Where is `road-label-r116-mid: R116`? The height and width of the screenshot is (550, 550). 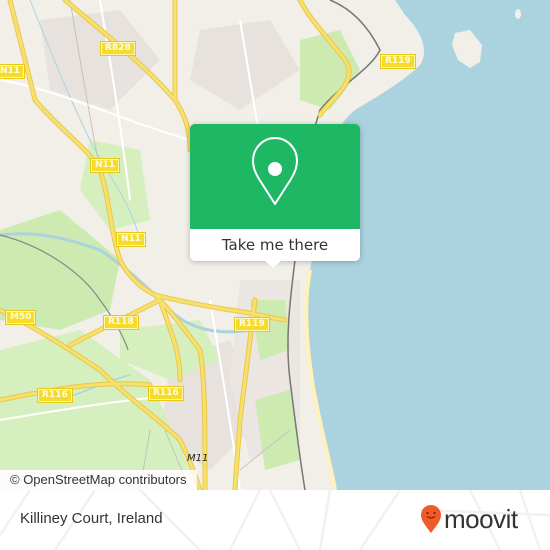
road-label-r116-mid: R116 is located at coordinates (166, 393).